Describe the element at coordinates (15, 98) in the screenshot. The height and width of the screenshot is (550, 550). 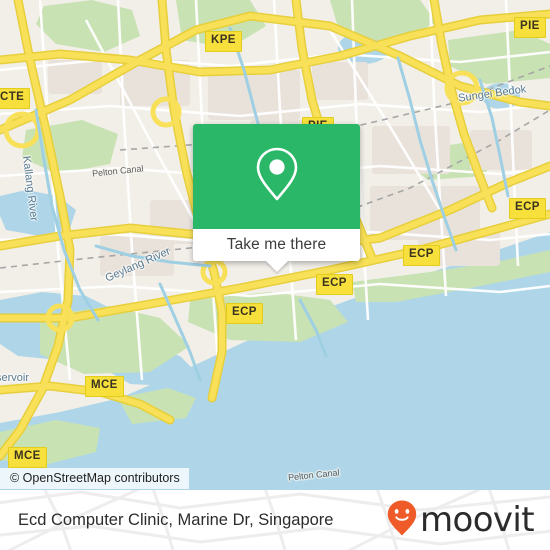
I see `highway-shield-cte: CTE` at that location.